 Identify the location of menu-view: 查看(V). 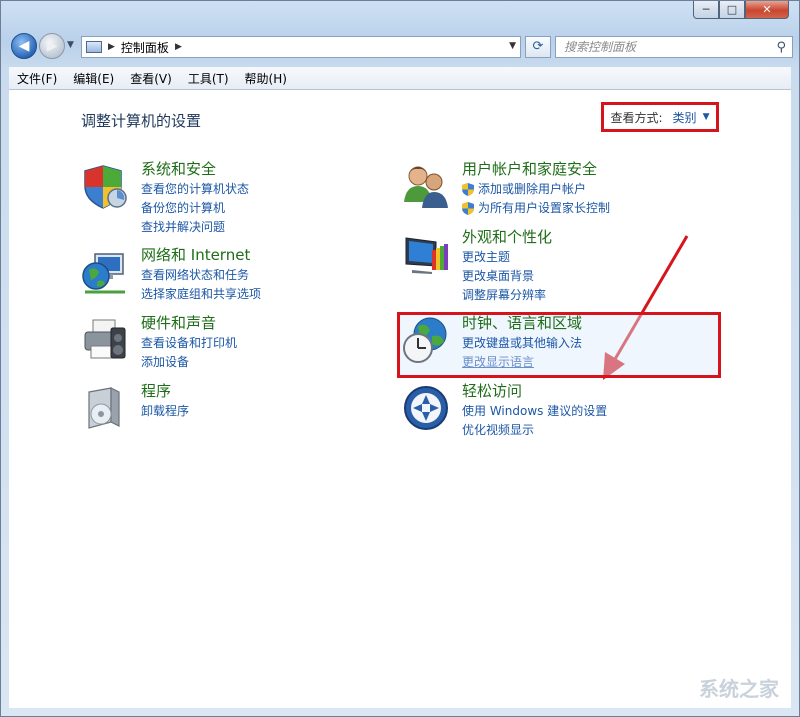
(151, 78).